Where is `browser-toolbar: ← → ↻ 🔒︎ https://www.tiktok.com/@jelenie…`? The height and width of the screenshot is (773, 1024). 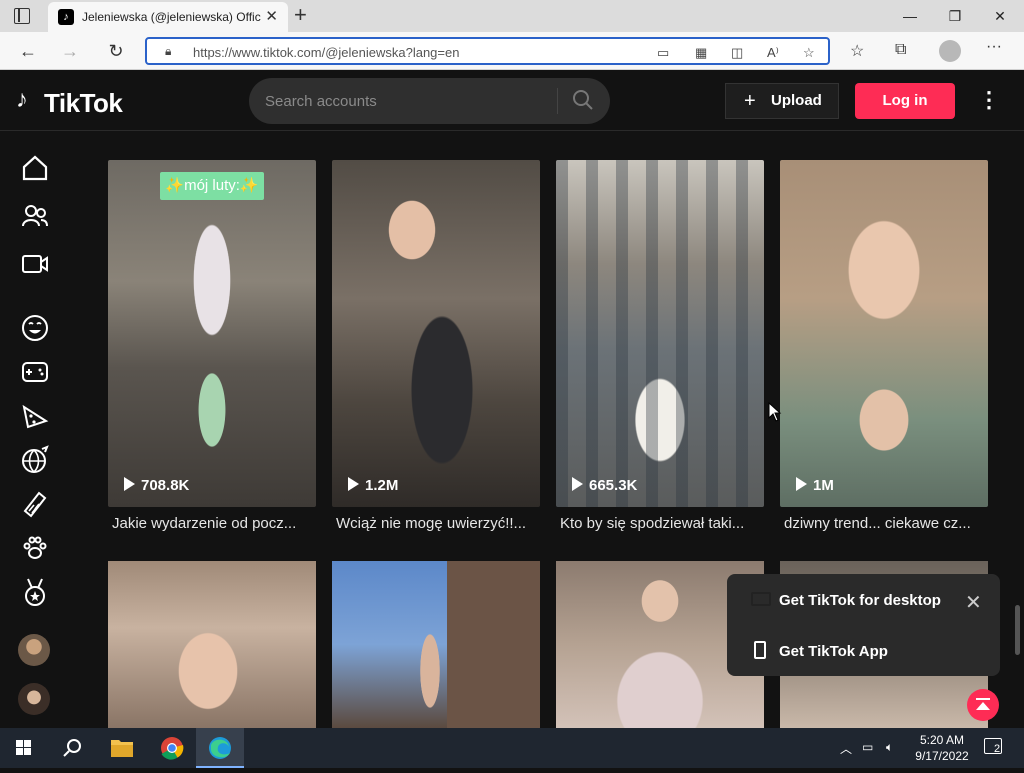 browser-toolbar: ← → ↻ 🔒︎ https://www.tiktok.com/@jelenie… is located at coordinates (512, 51).